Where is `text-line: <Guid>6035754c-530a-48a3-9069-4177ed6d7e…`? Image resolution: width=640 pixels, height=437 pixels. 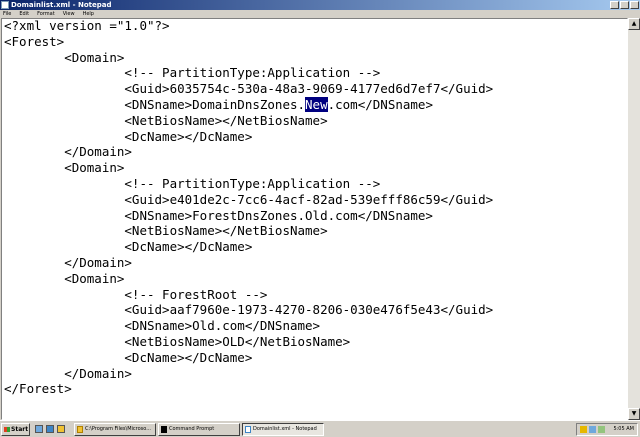
text-line: <Guid>6035754c-530a-48a3-9069-4177ed6d7e… is located at coordinates (249, 89).